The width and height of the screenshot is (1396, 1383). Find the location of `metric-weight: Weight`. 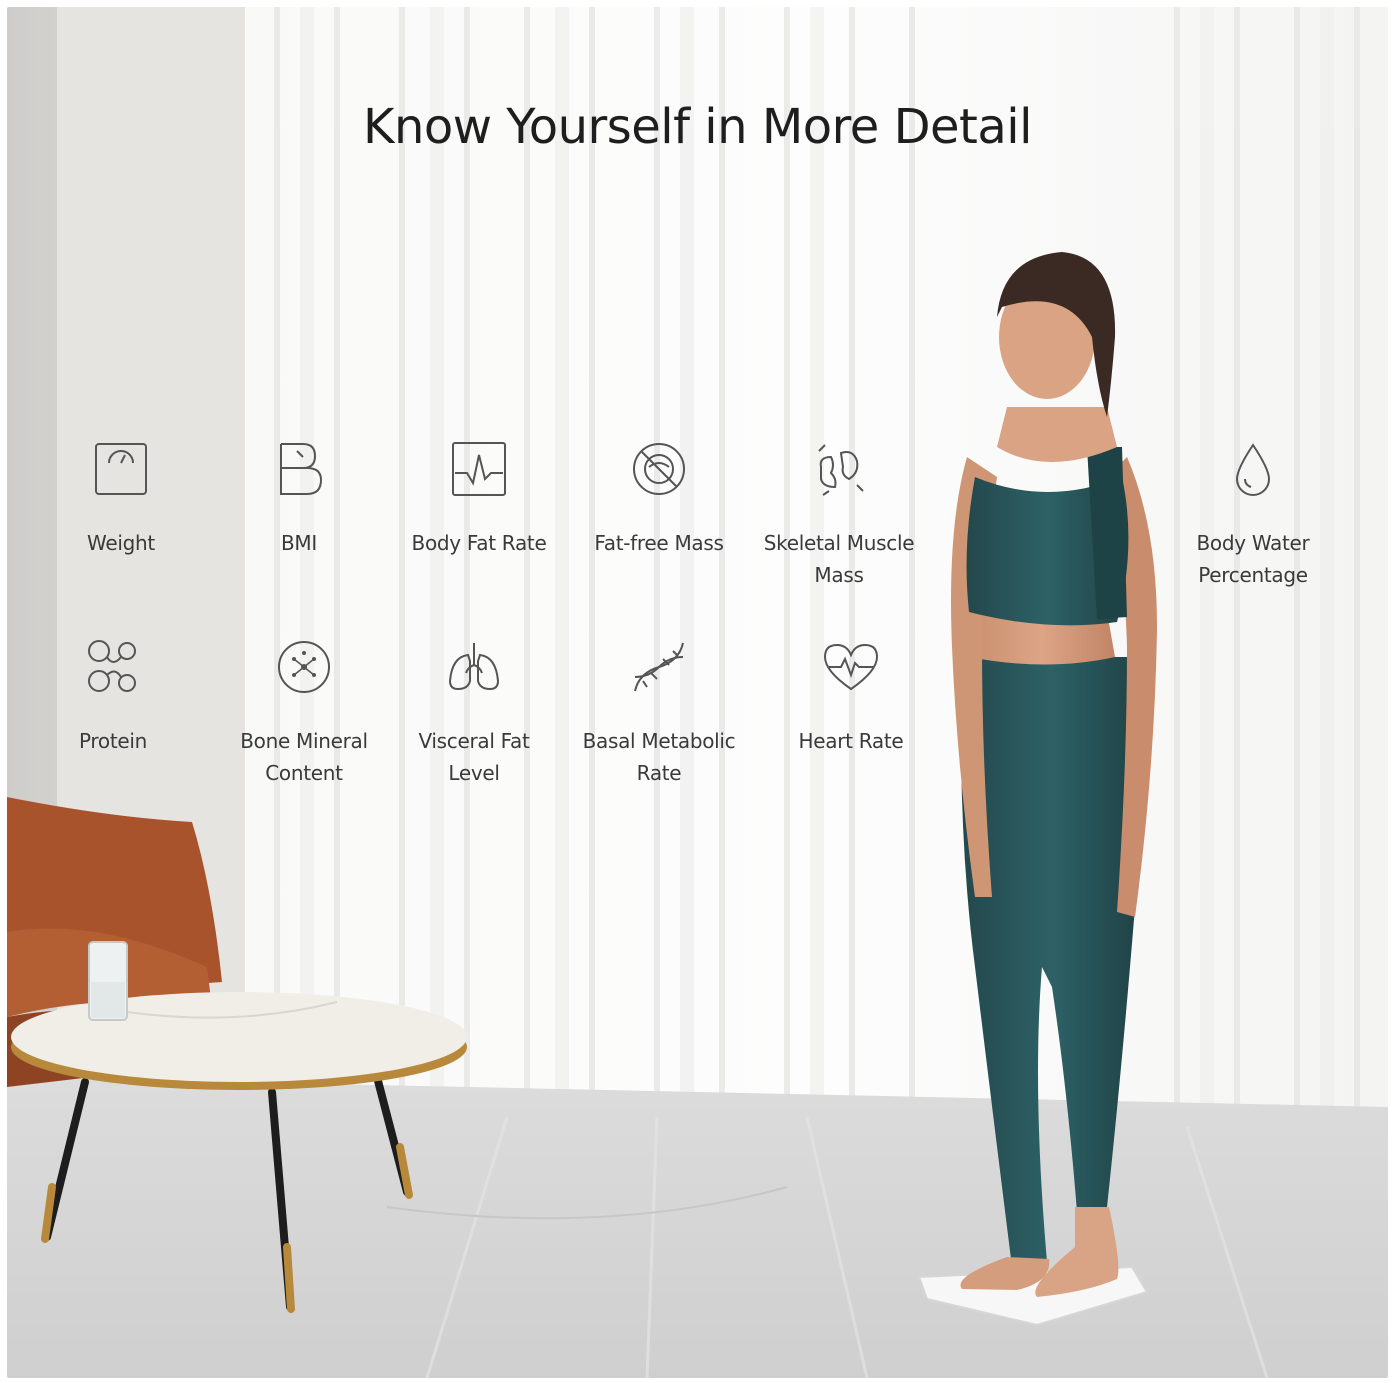

metric-weight: Weight is located at coordinates (121, 499).